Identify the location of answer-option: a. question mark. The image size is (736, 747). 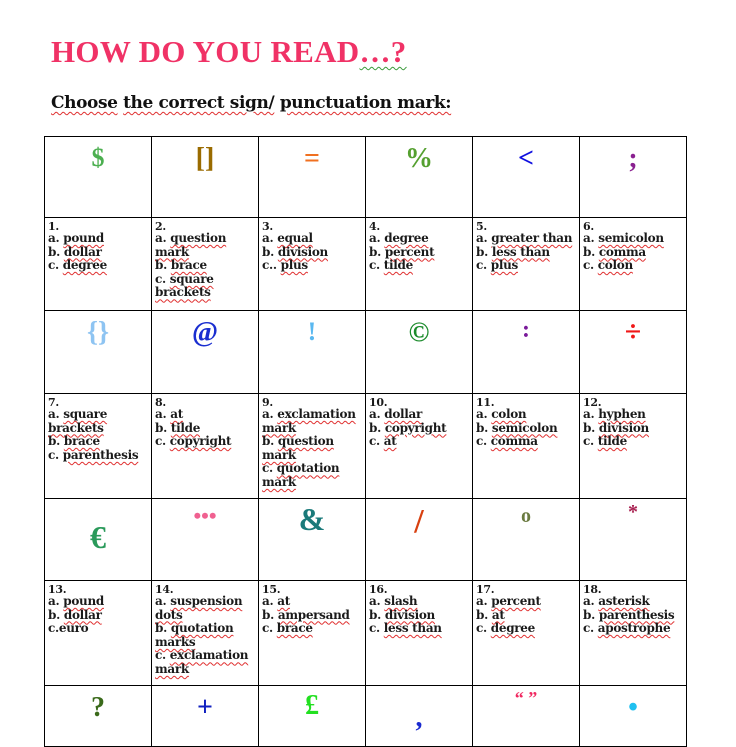
(191, 245).